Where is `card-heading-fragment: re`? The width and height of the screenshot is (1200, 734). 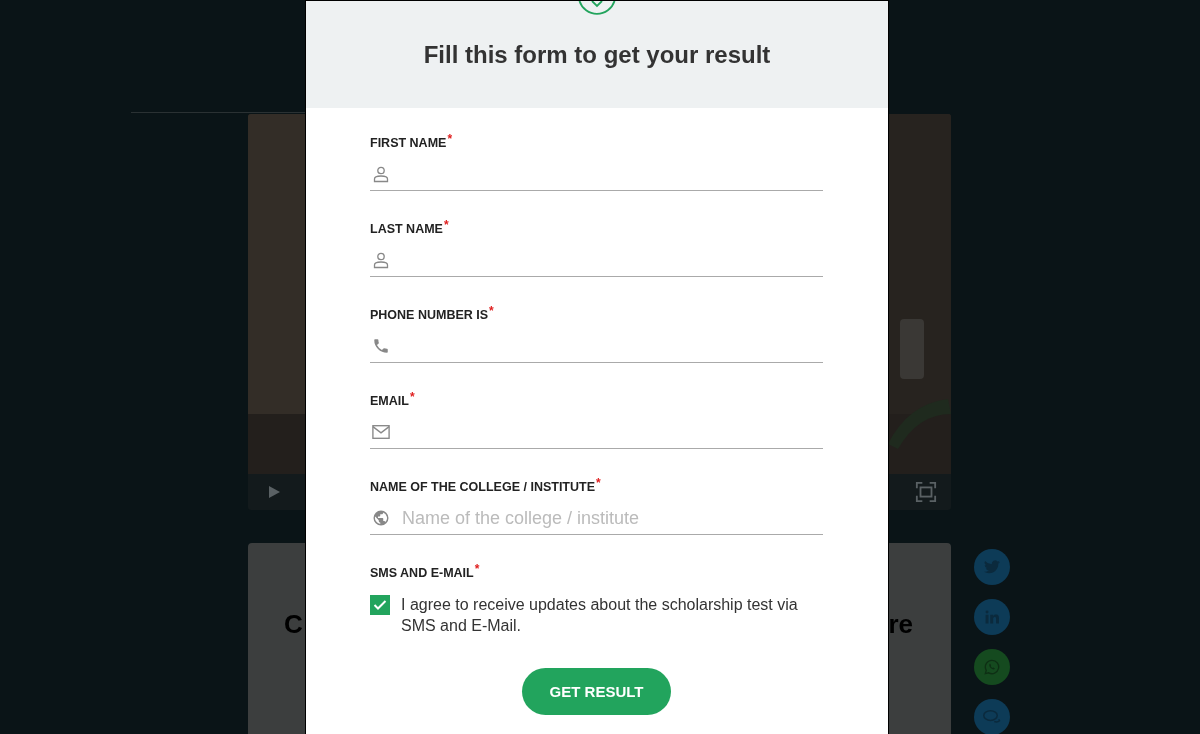 card-heading-fragment: re is located at coordinates (900, 624).